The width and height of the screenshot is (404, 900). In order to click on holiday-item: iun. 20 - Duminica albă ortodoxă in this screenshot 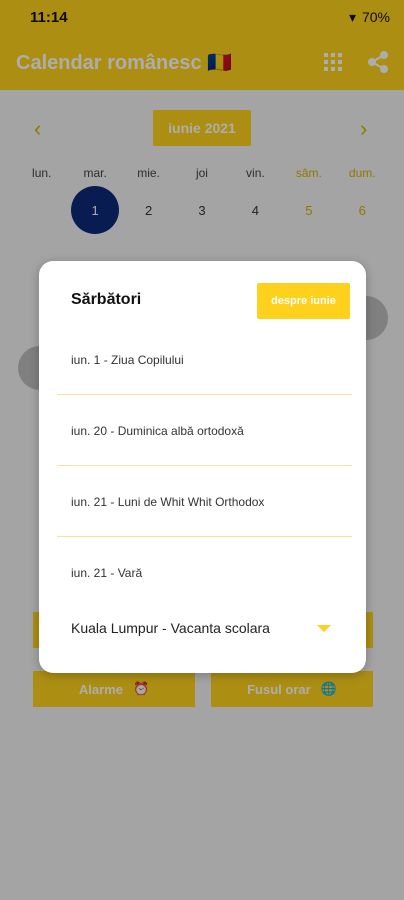, I will do `click(204, 430)`.